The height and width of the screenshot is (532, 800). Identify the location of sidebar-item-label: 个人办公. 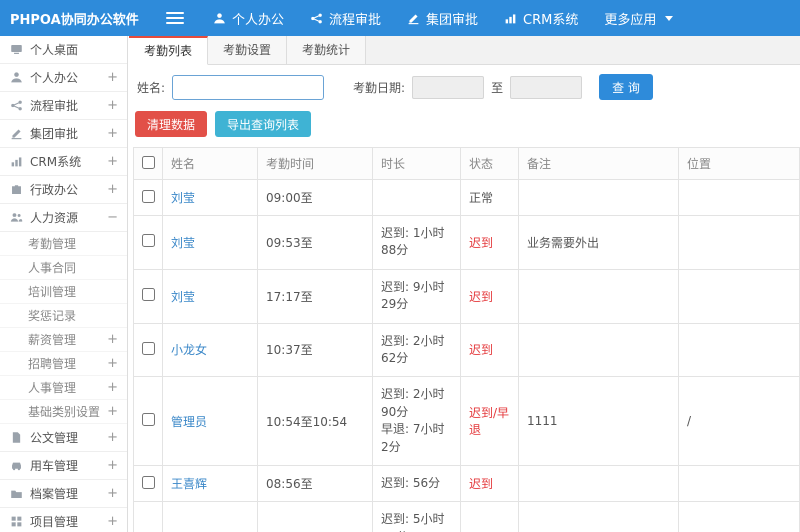
(54, 78).